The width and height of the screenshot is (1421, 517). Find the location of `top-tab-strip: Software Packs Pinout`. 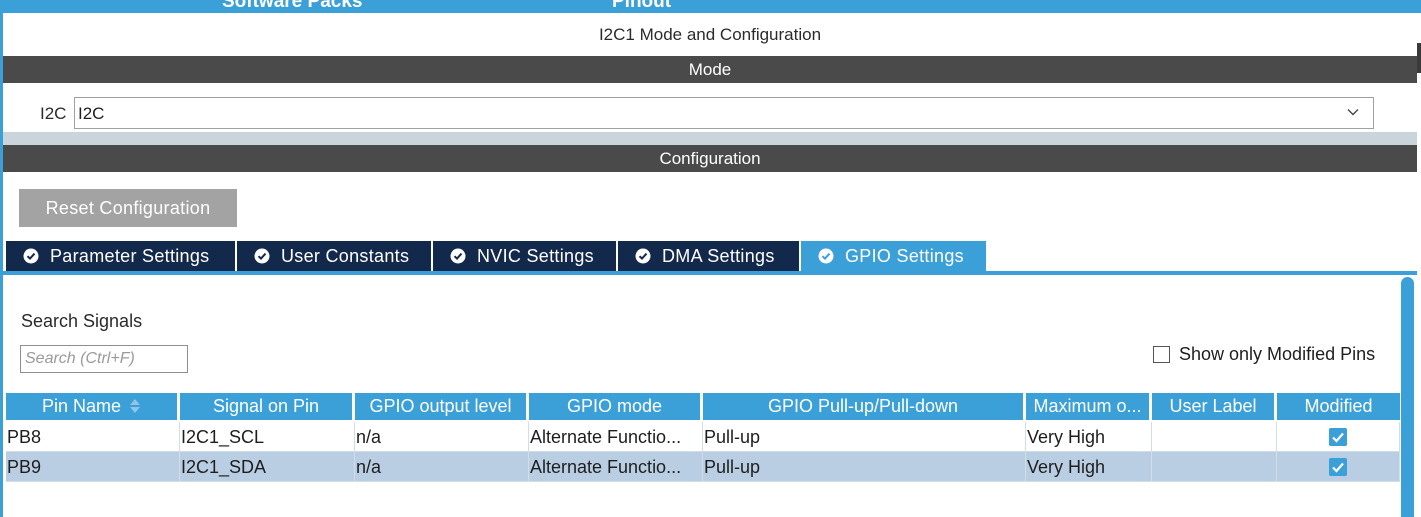

top-tab-strip: Software Packs Pinout is located at coordinates (710, 6).